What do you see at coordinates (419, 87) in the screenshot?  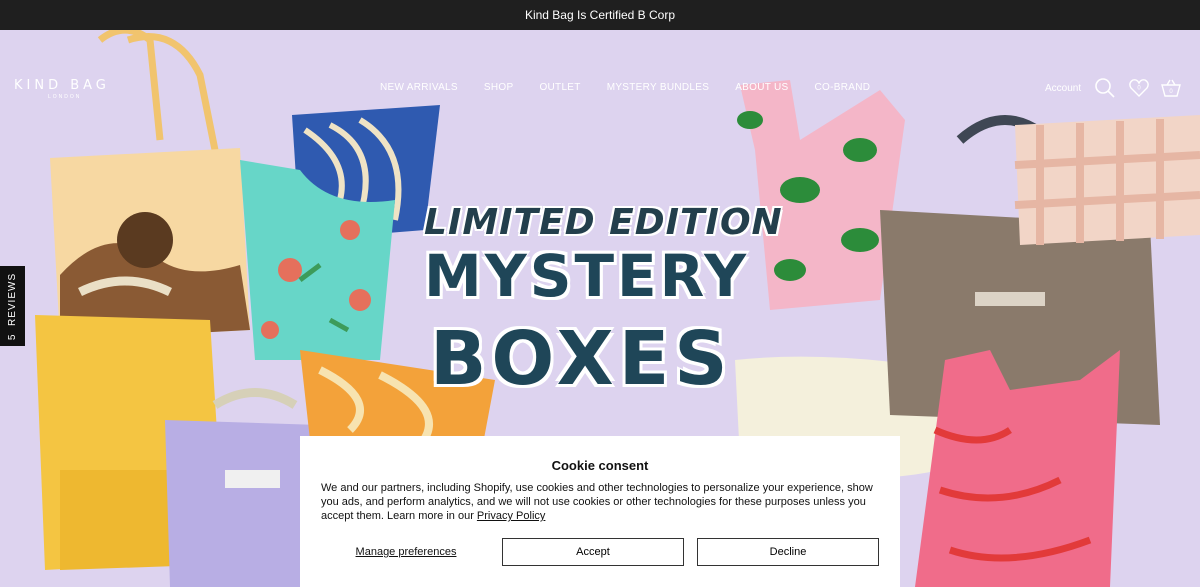 I see `nav-new-arrivals: NEW ARRIVALS` at bounding box center [419, 87].